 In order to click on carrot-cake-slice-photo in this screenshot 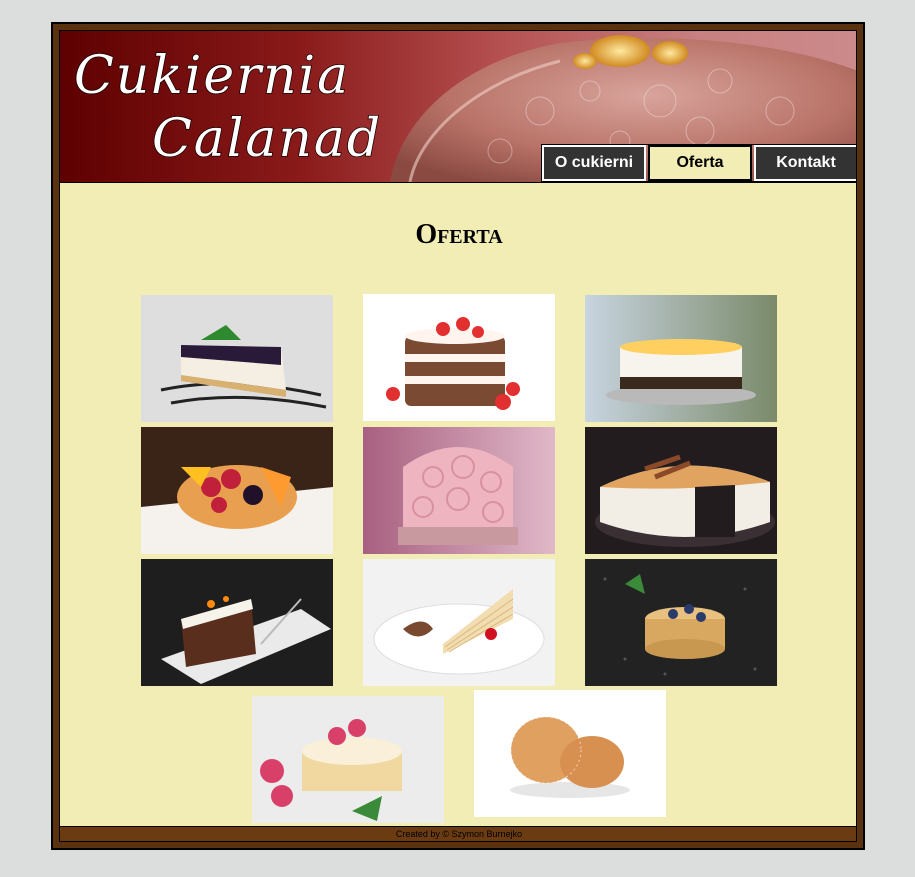, I will do `click(237, 622)`.